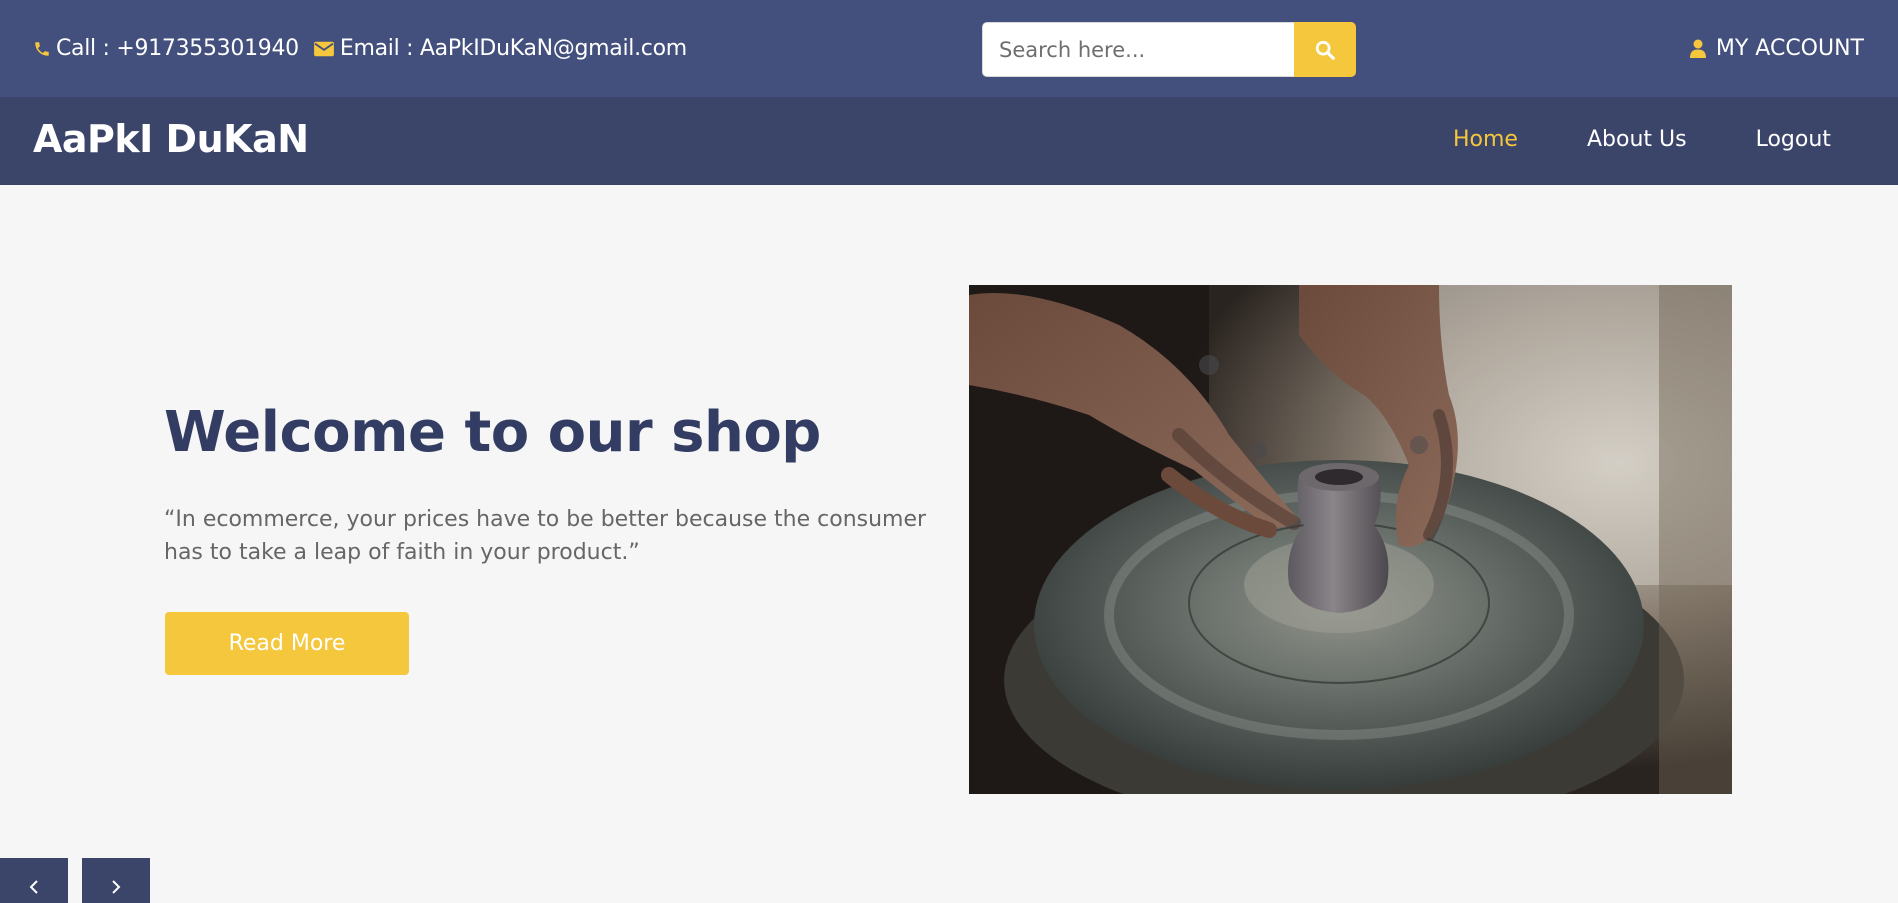  I want to click on search-icon, so click(1325, 50).